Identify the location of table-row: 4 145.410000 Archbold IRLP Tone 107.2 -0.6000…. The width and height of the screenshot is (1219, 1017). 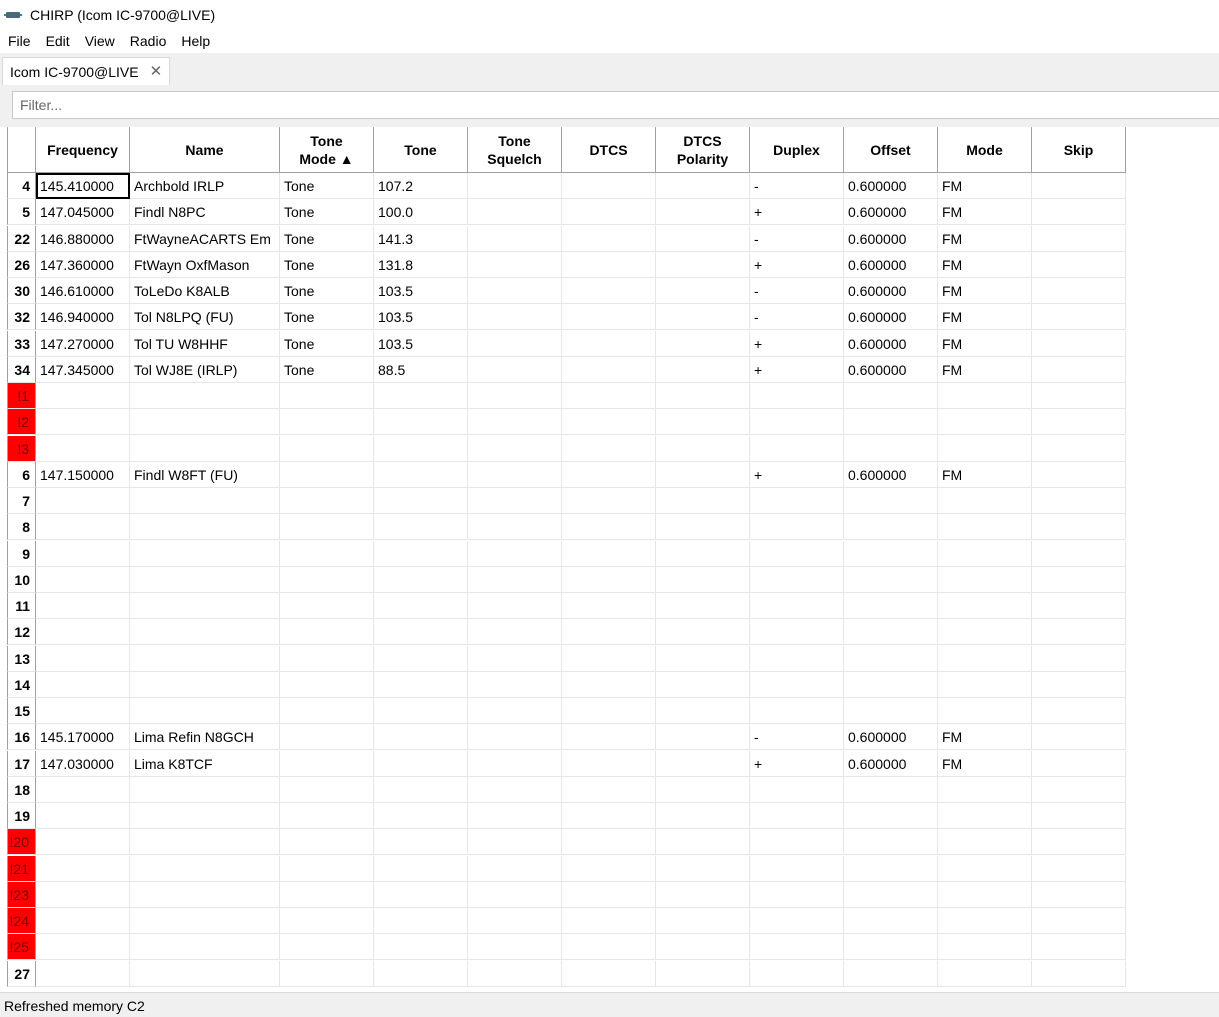
(566, 186).